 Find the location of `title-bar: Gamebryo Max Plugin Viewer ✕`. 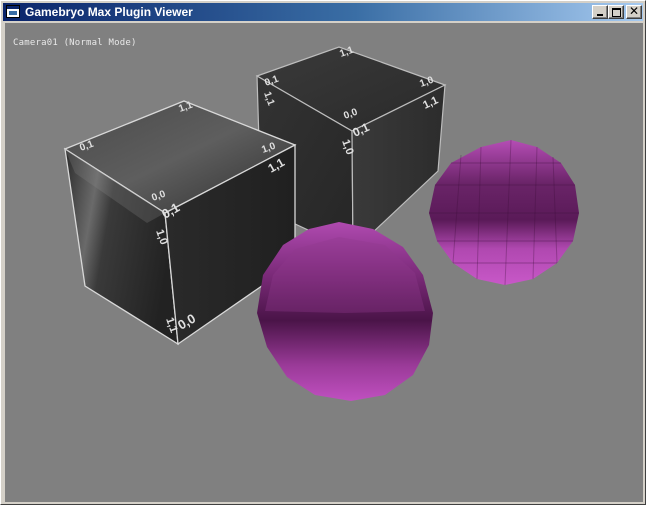

title-bar: Gamebryo Max Plugin Viewer ✕ is located at coordinates (323, 12).